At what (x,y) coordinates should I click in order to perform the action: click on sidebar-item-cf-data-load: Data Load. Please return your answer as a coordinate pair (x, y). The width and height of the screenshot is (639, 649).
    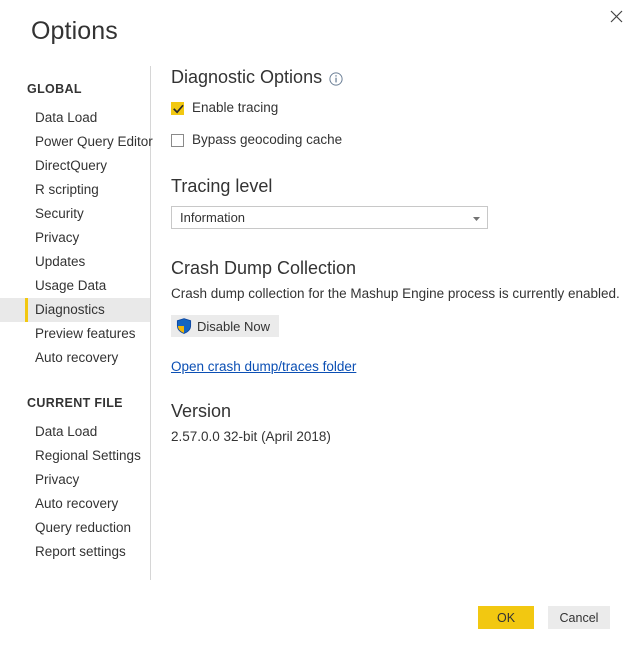
    Looking at the image, I should click on (75, 432).